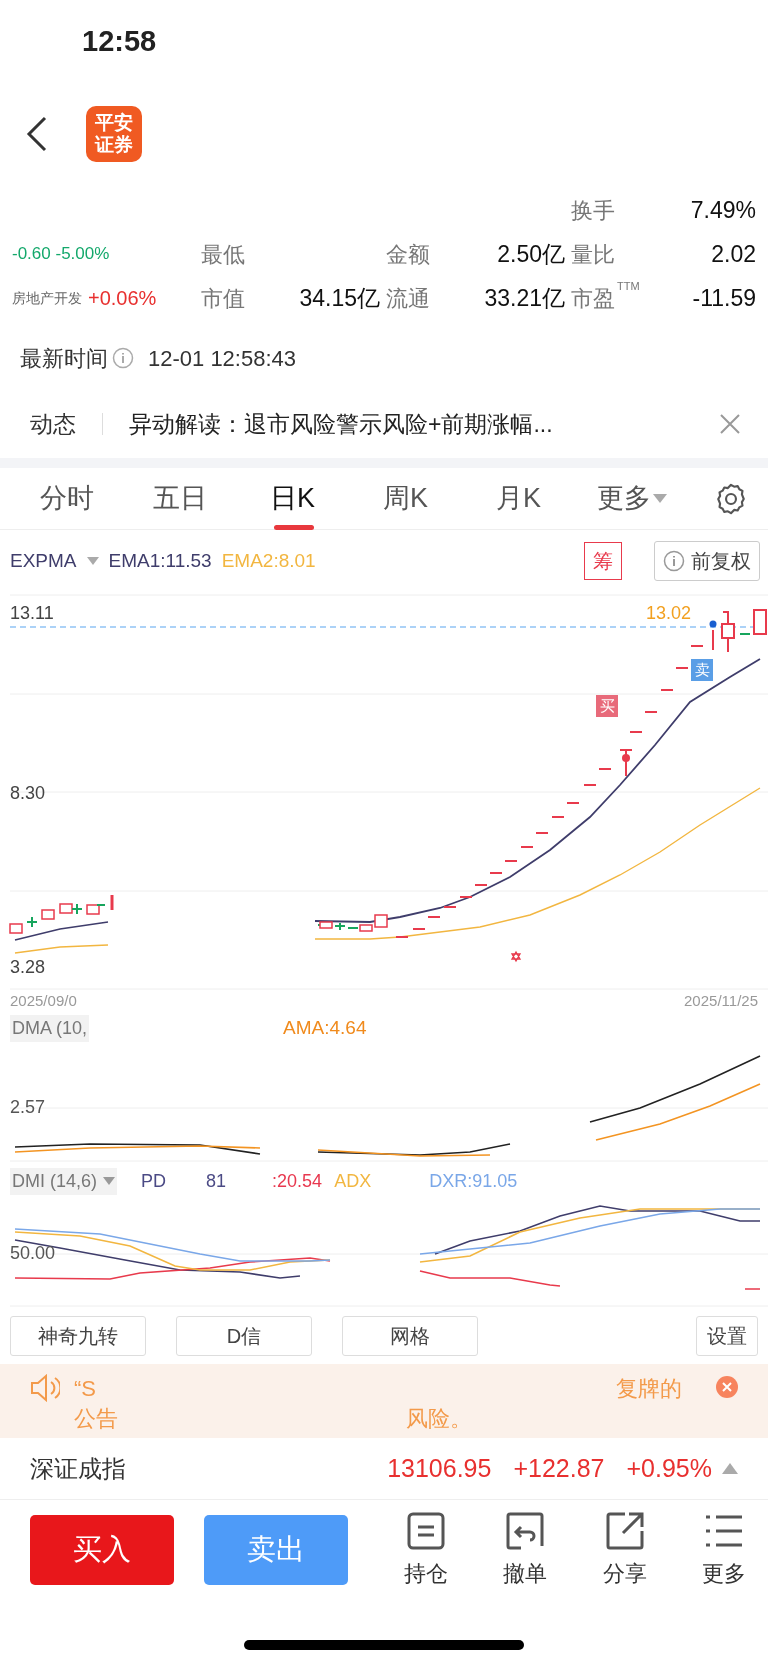 The image size is (768, 1664). Describe the element at coordinates (525, 1530) in the screenshot. I see `undo-icon` at that location.